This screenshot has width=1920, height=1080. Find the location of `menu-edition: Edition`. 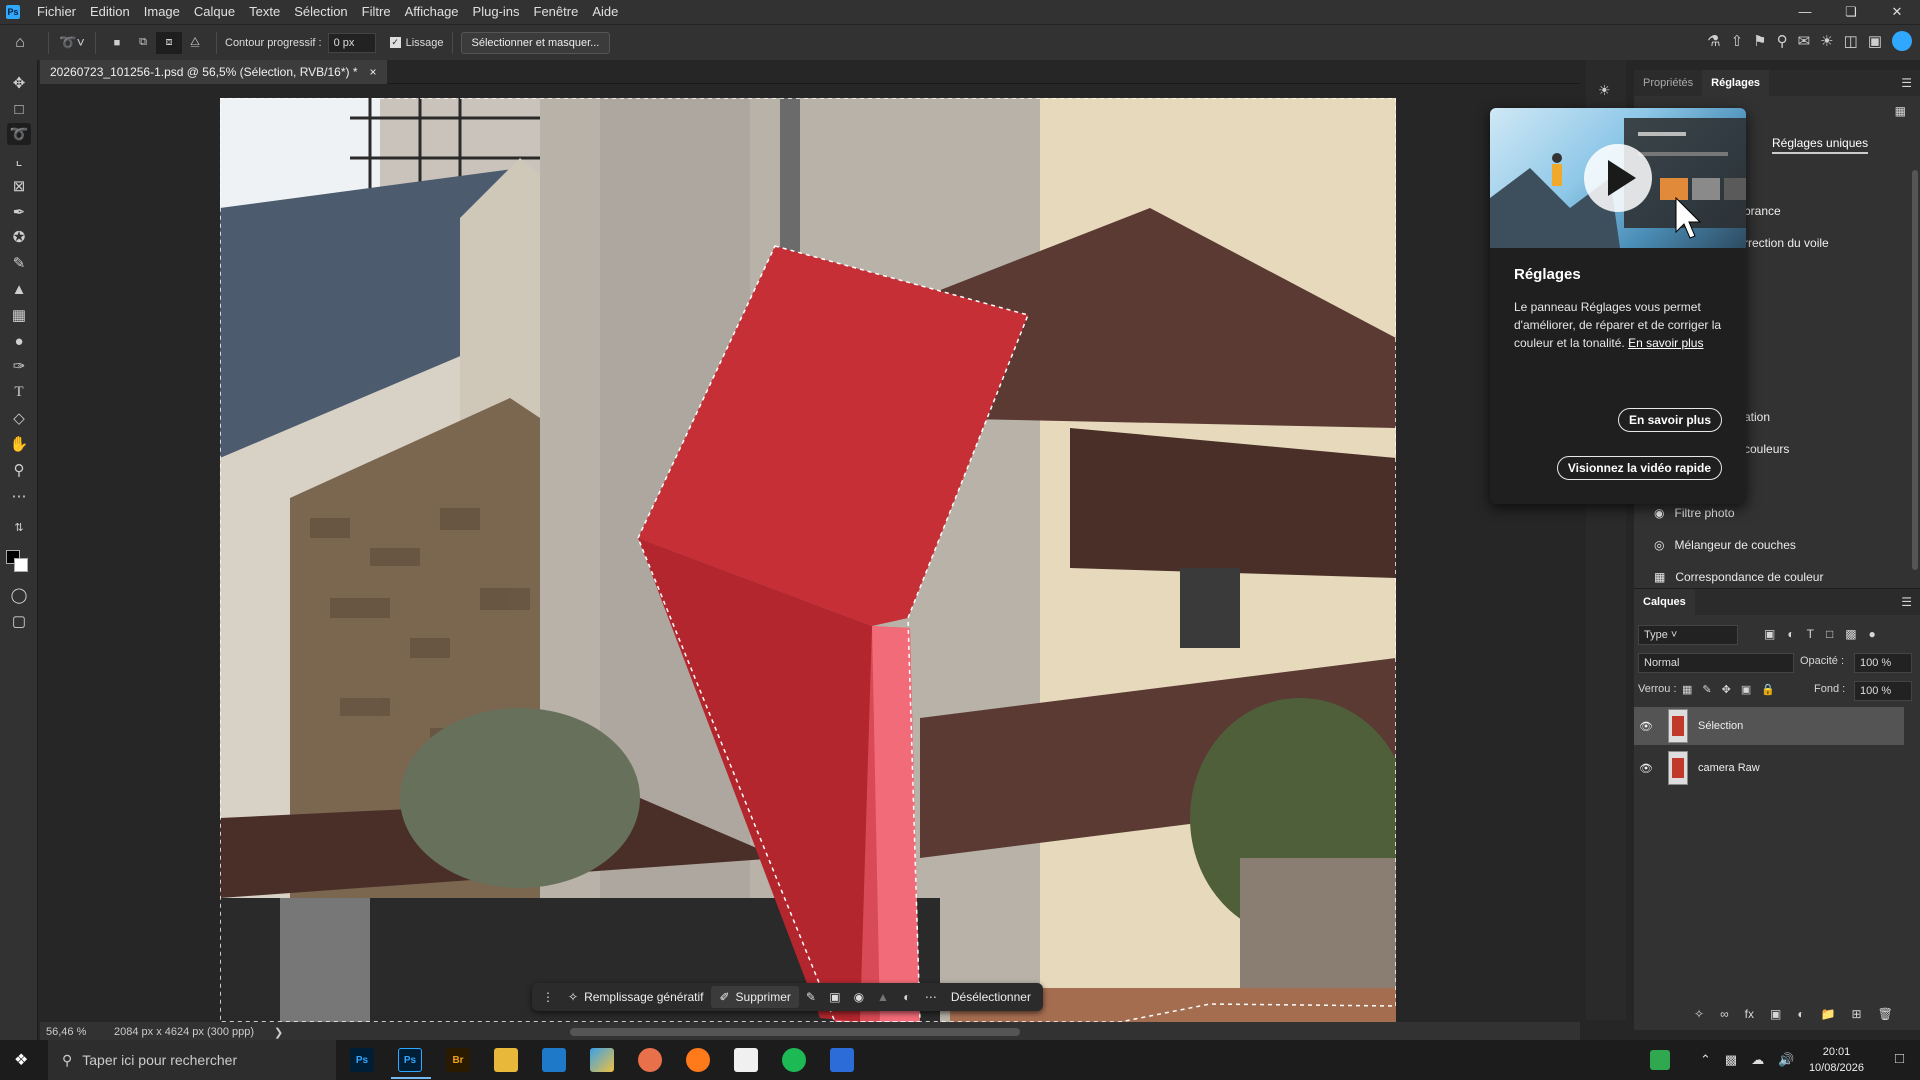

menu-edition: Edition is located at coordinates (110, 12).